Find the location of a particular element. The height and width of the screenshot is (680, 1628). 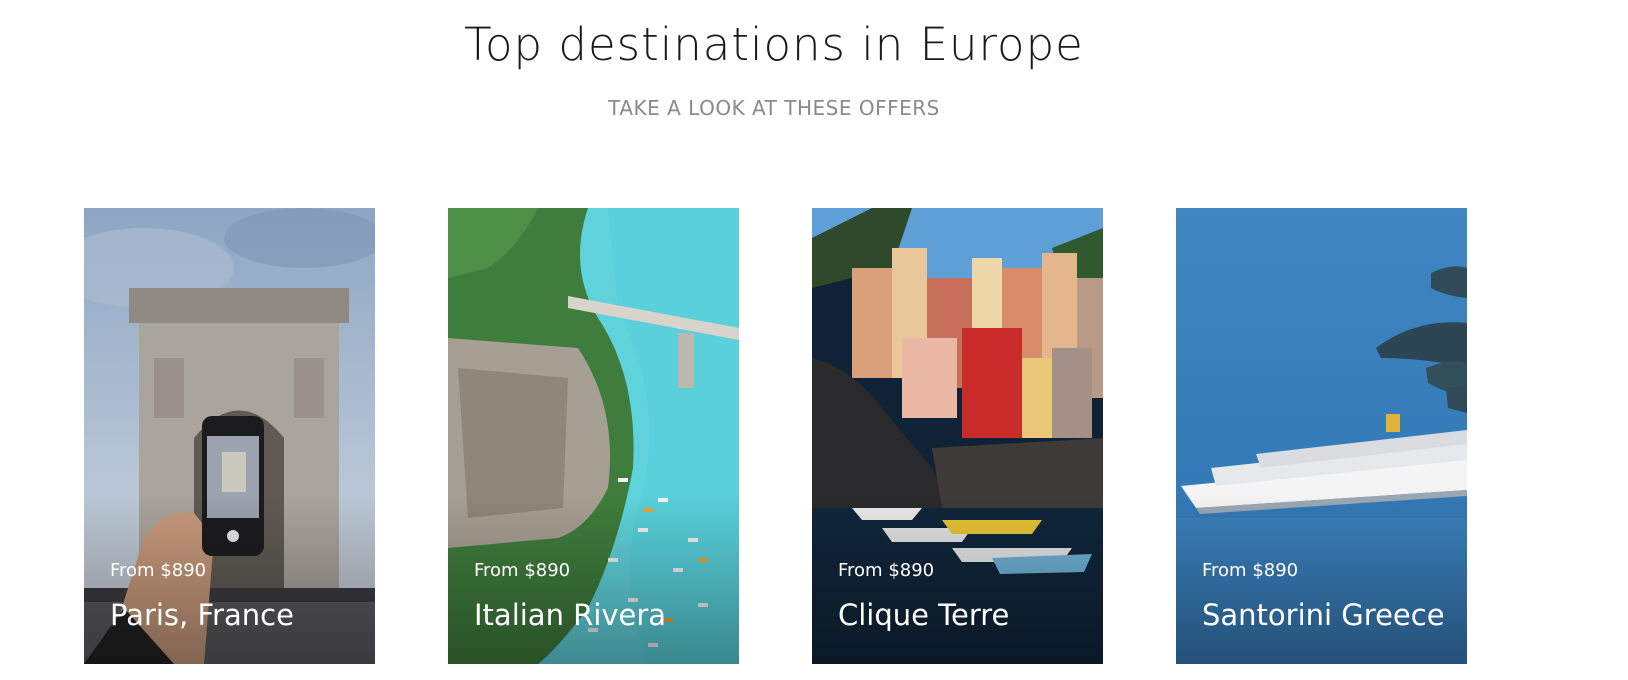

destination-card-clique-terre: From $890 Clique Terre is located at coordinates (957, 436).